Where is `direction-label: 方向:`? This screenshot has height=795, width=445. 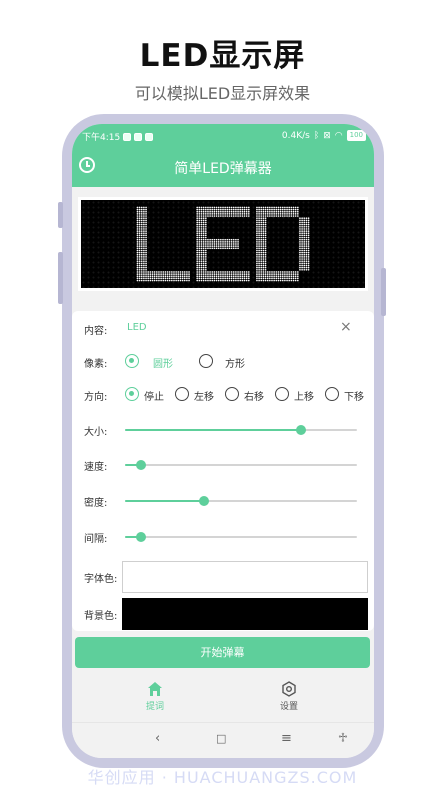 direction-label: 方向: is located at coordinates (96, 397).